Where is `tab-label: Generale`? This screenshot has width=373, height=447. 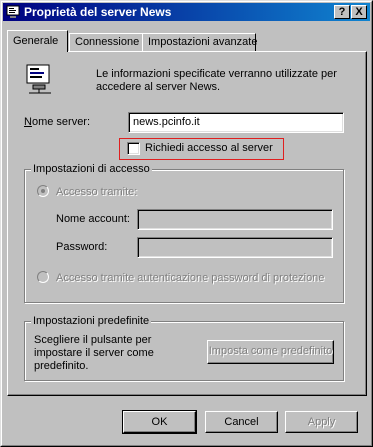 tab-label: Generale is located at coordinates (36, 41).